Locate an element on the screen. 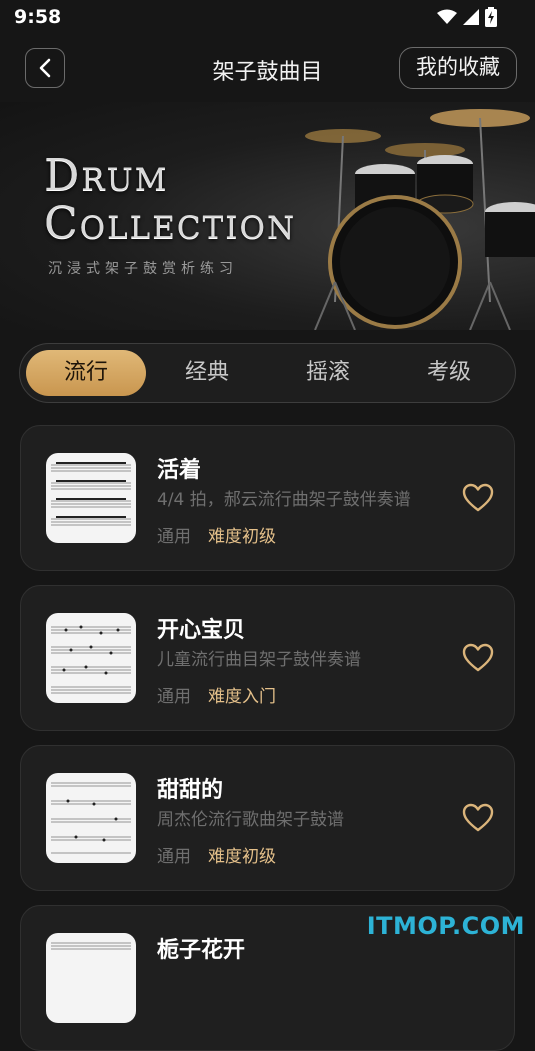  song-description: 4/4 拍，郝云流行曲架子鼓伴奏谱 is located at coordinates (284, 500).